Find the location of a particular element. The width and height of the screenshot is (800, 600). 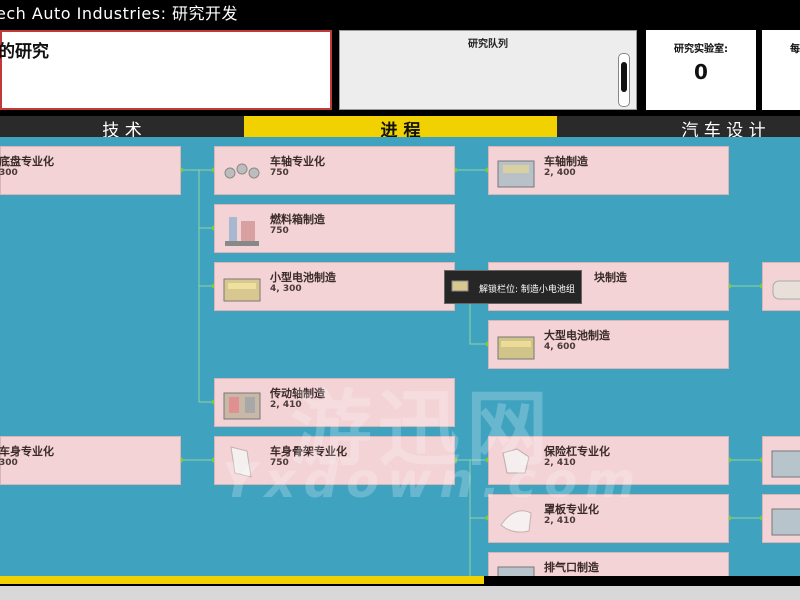

fuel-tank-machine-icon is located at coordinates (242, 231).